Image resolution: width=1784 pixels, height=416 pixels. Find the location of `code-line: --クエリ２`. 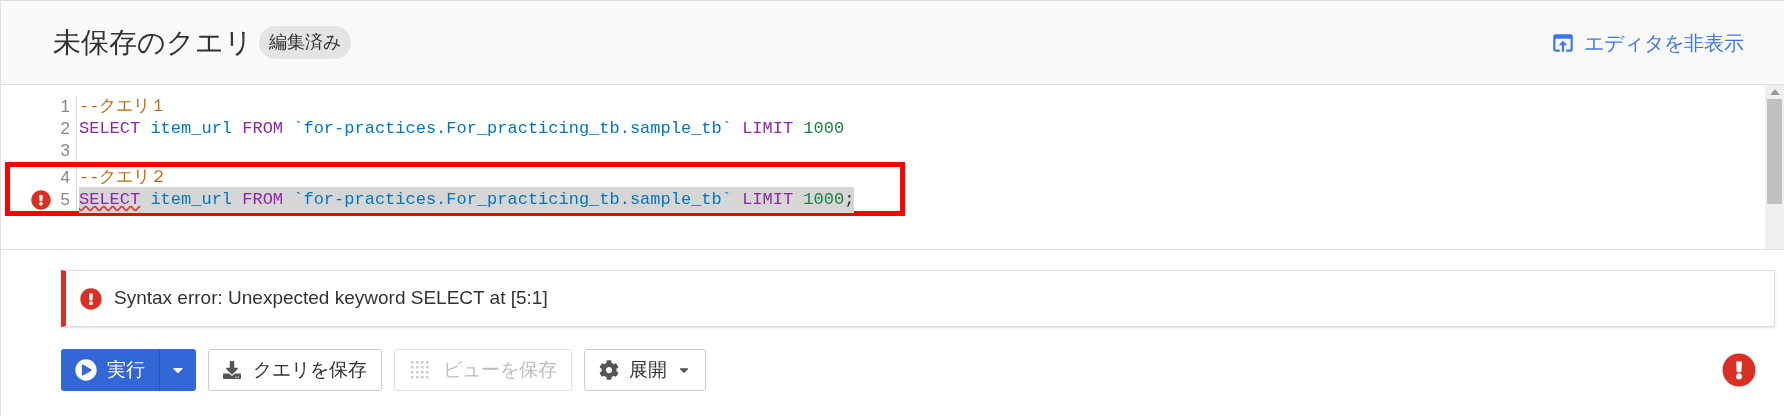

code-line: --クエリ２ is located at coordinates (123, 178).